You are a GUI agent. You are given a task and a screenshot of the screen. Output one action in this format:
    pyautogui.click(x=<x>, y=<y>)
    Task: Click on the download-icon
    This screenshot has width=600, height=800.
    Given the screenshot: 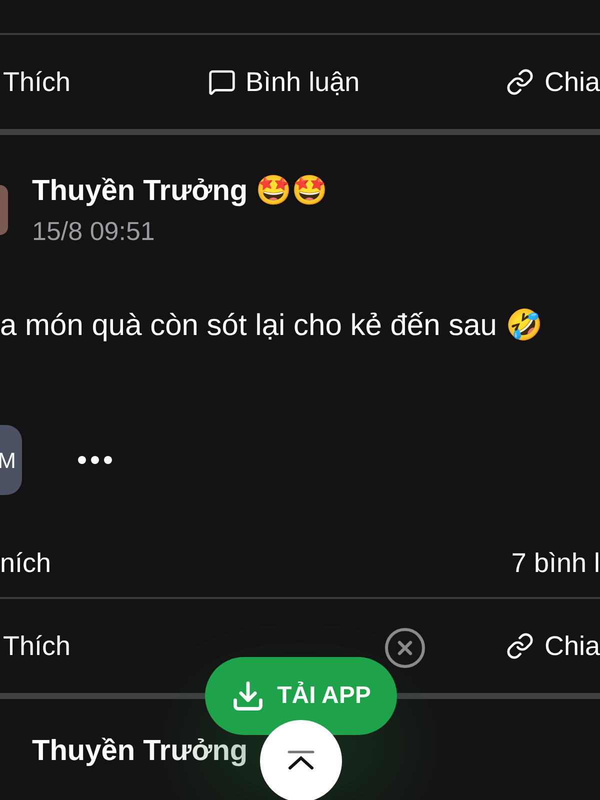 What is the action you would take?
    pyautogui.click(x=248, y=696)
    